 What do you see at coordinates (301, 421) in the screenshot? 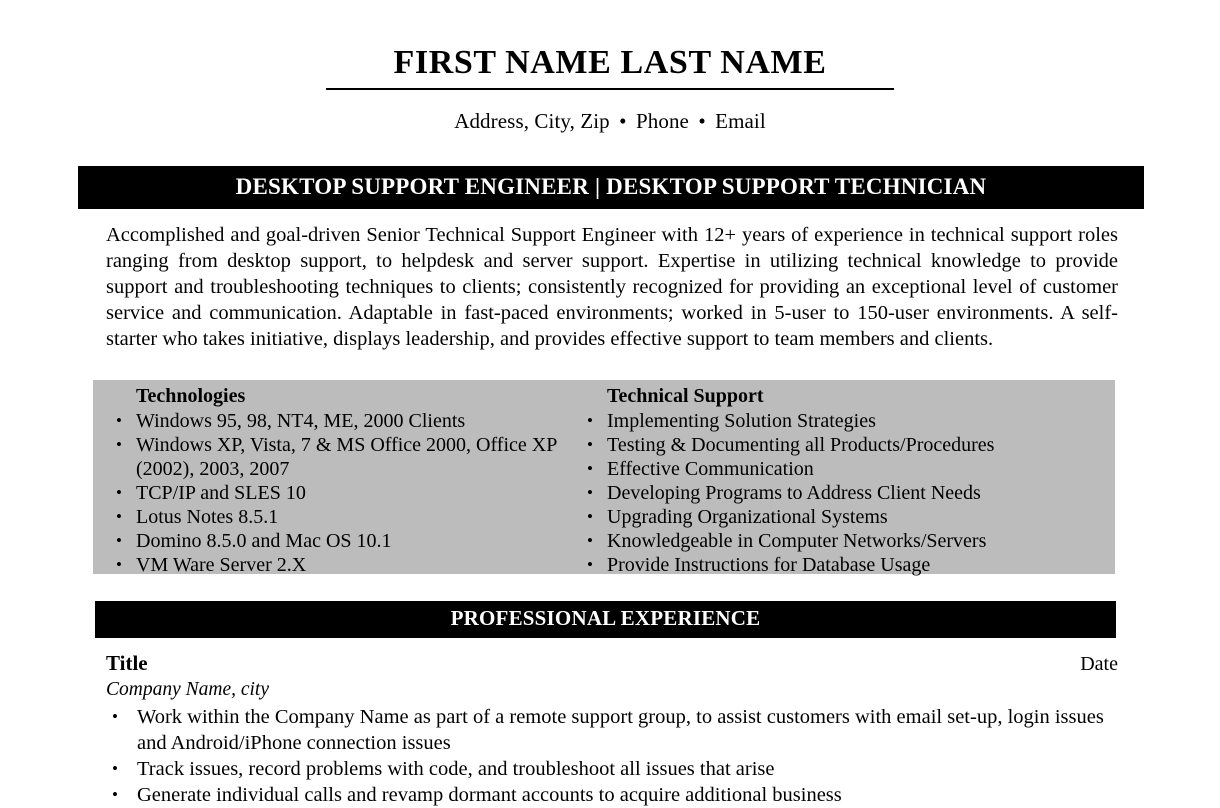
I see `list-item-label: Windows 95, 98, NT4, ME, 2000 Clients` at bounding box center [301, 421].